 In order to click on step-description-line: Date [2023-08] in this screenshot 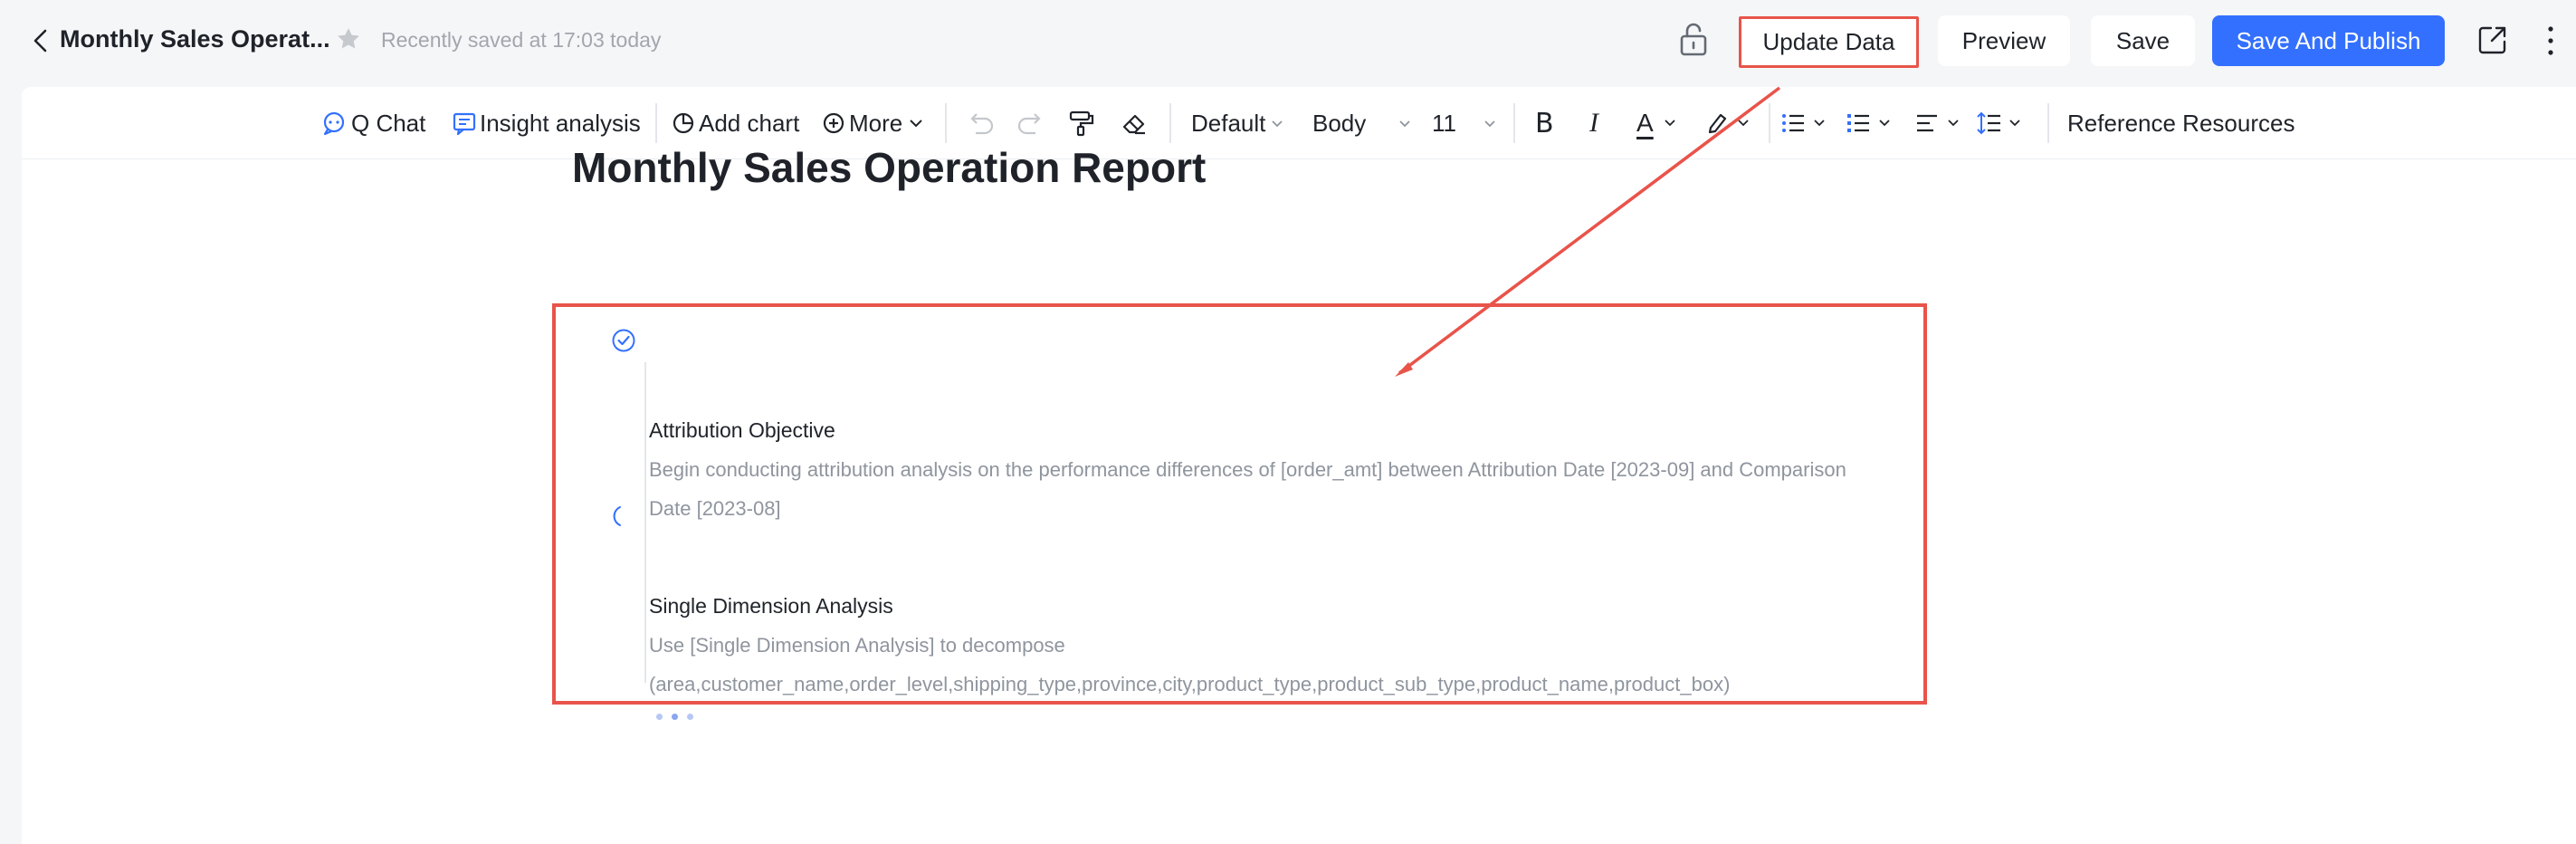, I will do `click(715, 508)`.